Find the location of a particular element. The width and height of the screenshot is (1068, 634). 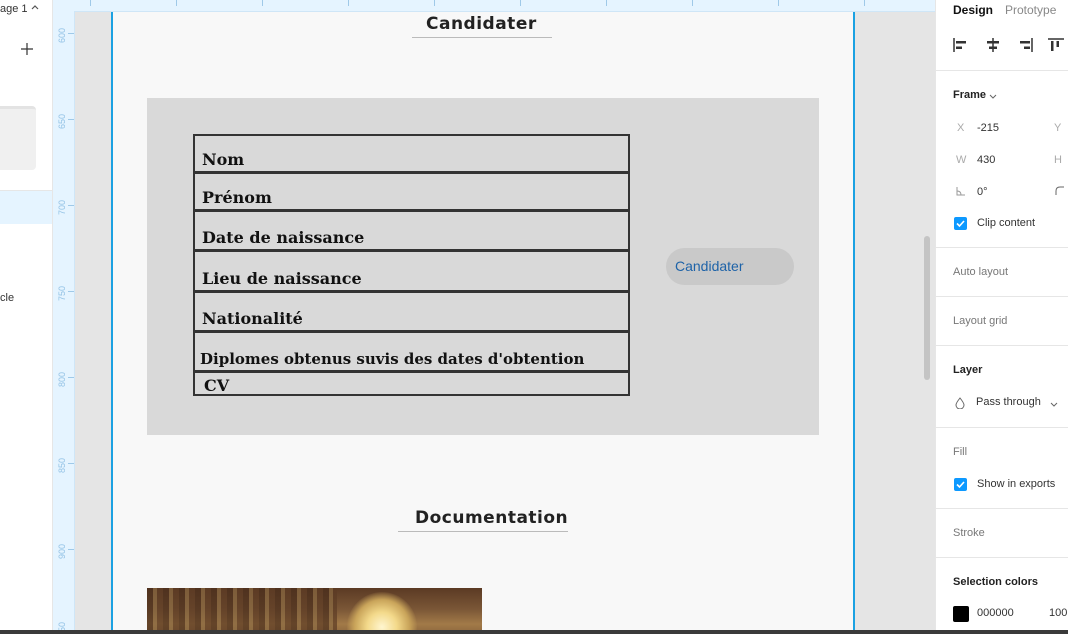

auto-layout-title: Auto layout is located at coordinates (980, 272).